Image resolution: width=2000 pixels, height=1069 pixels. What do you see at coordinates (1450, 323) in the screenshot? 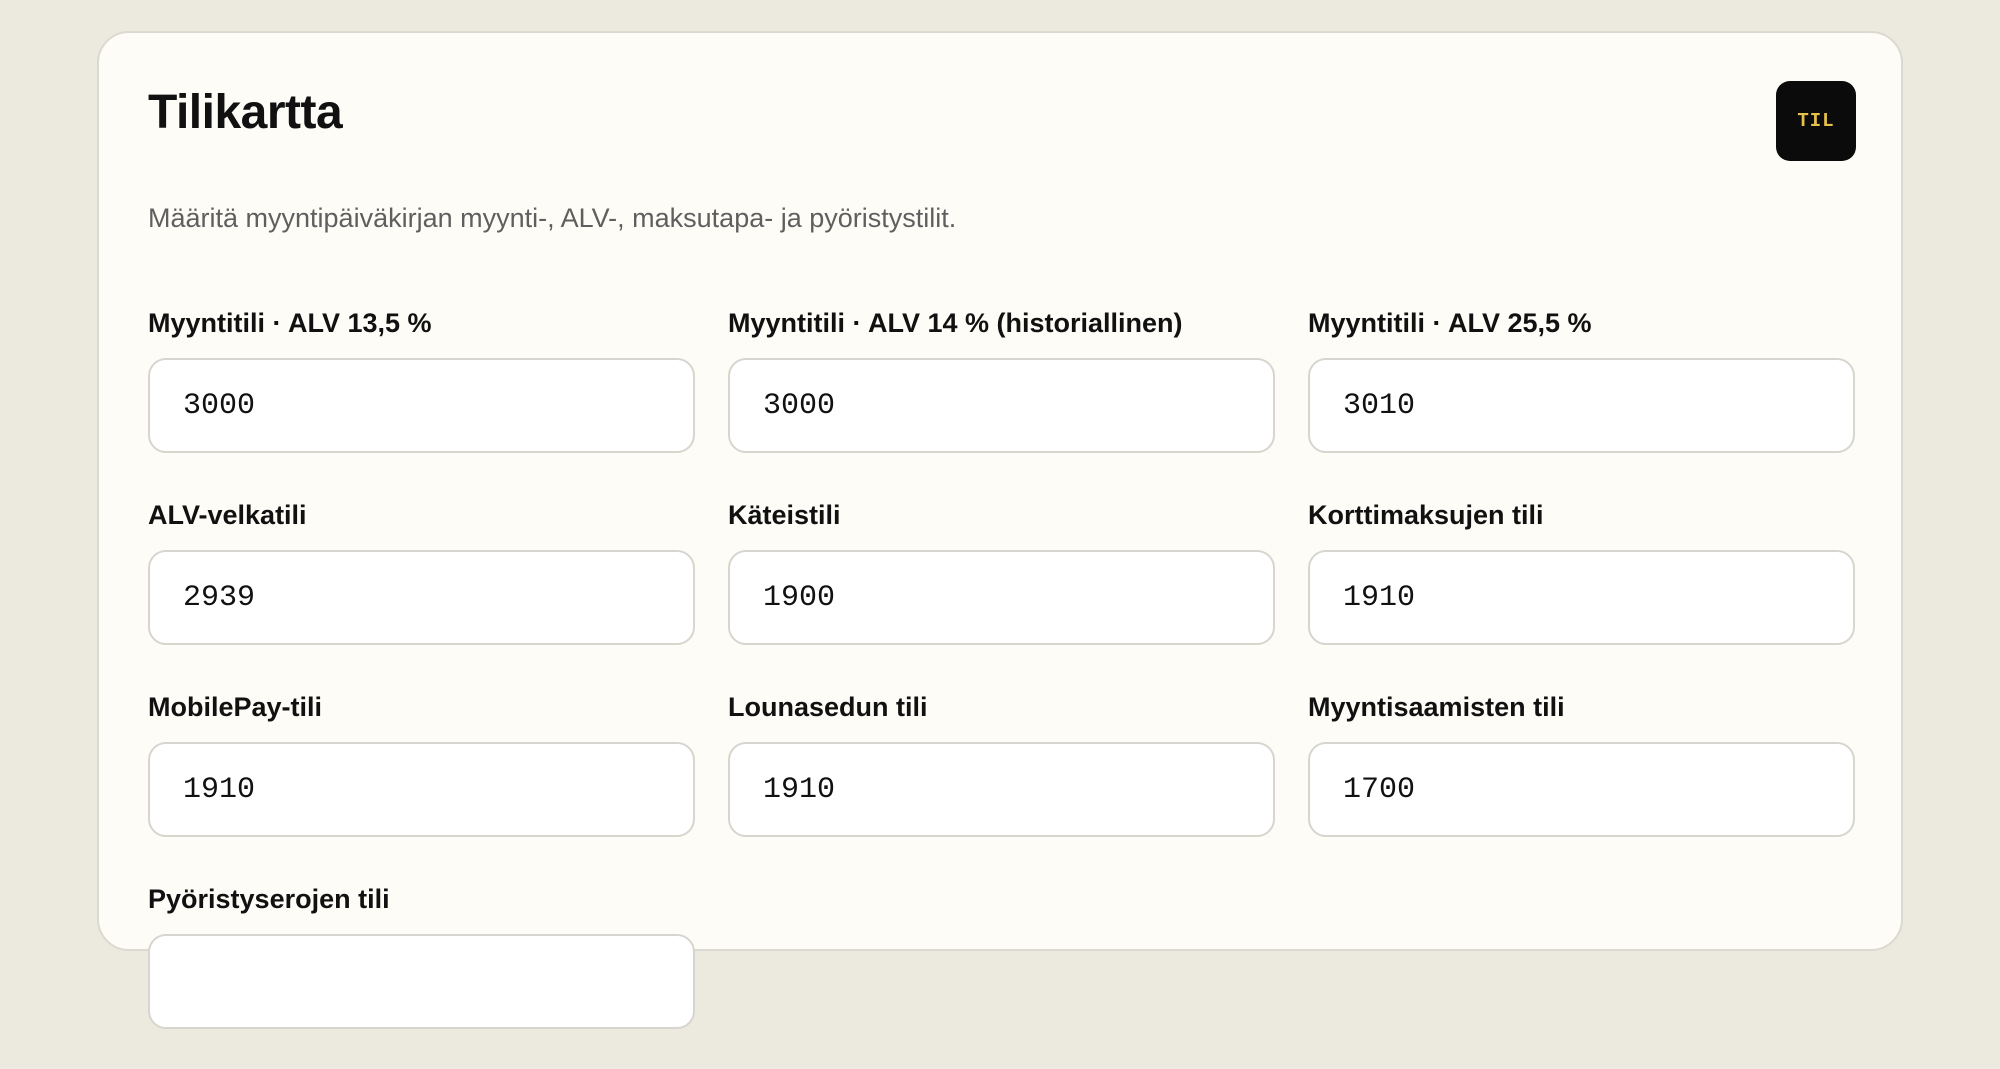
I see `field-label: Myyntitili · ALV 25,5 %` at bounding box center [1450, 323].